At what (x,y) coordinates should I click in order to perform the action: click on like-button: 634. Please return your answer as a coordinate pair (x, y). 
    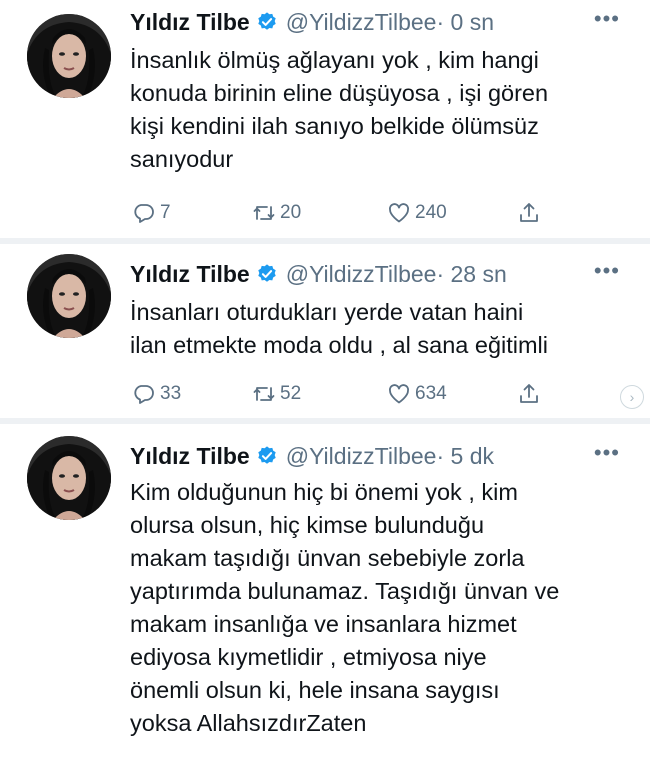
    Looking at the image, I should click on (417, 394).